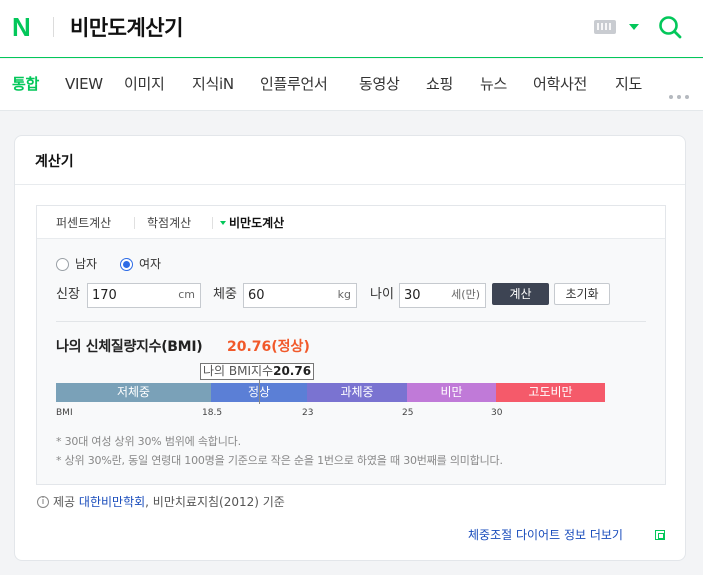 This screenshot has height=575, width=703. I want to click on weight-field: kg, so click(300, 295).